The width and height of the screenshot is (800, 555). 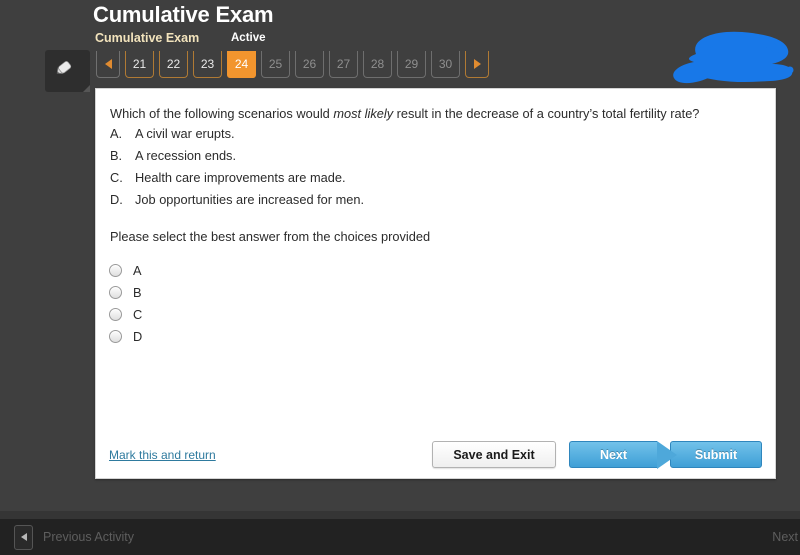 I want to click on pager-item-22: 22, so click(x=173, y=64).